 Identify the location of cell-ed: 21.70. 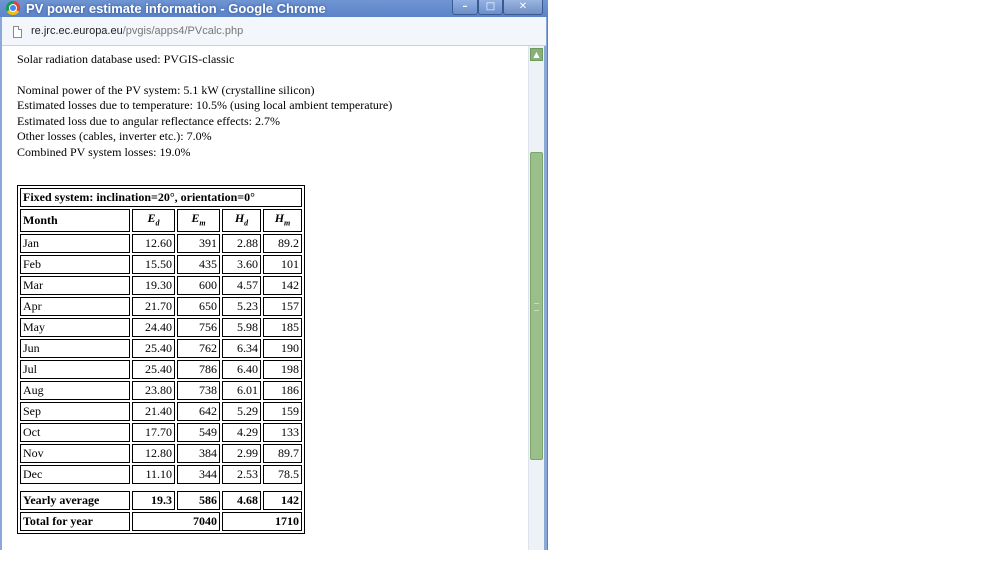
(153, 307).